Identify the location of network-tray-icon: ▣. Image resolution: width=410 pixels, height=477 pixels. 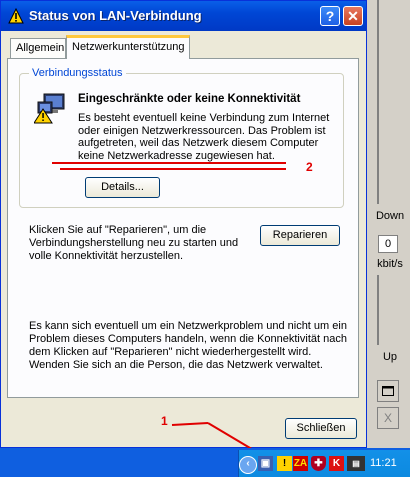
(265, 463).